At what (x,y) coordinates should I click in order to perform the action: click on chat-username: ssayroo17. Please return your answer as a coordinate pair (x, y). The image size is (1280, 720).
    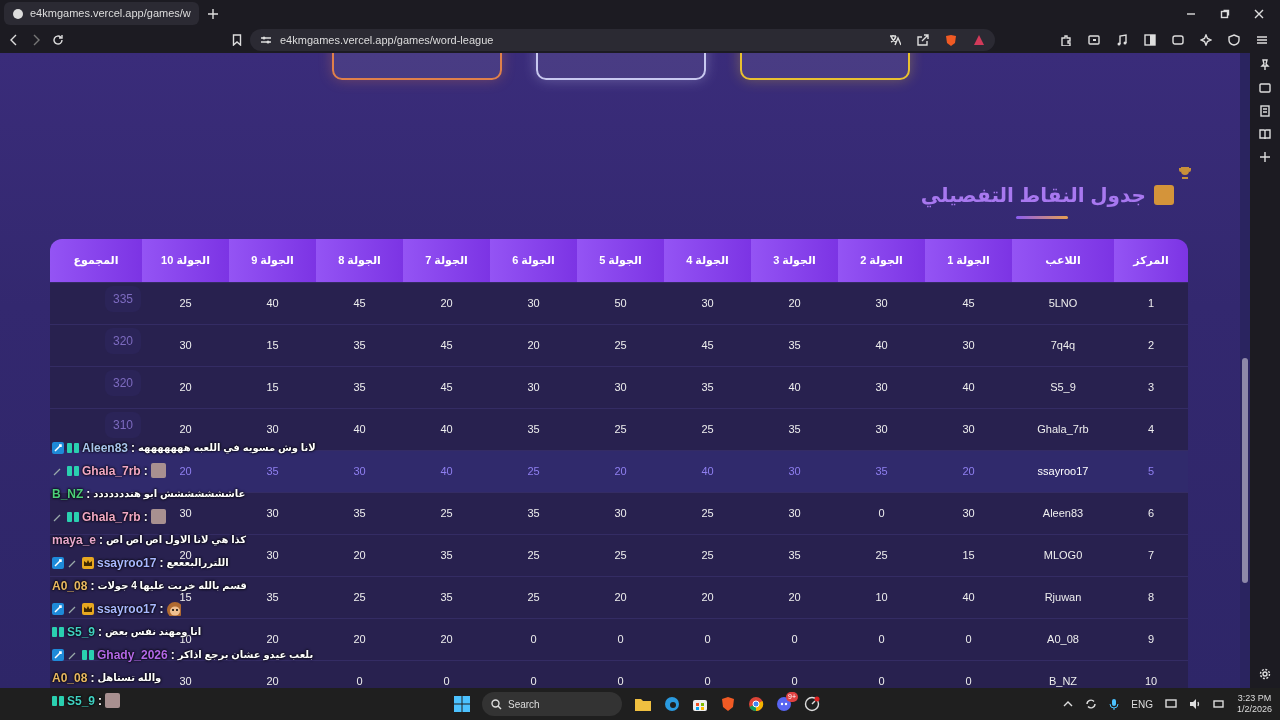
    Looking at the image, I should click on (127, 562).